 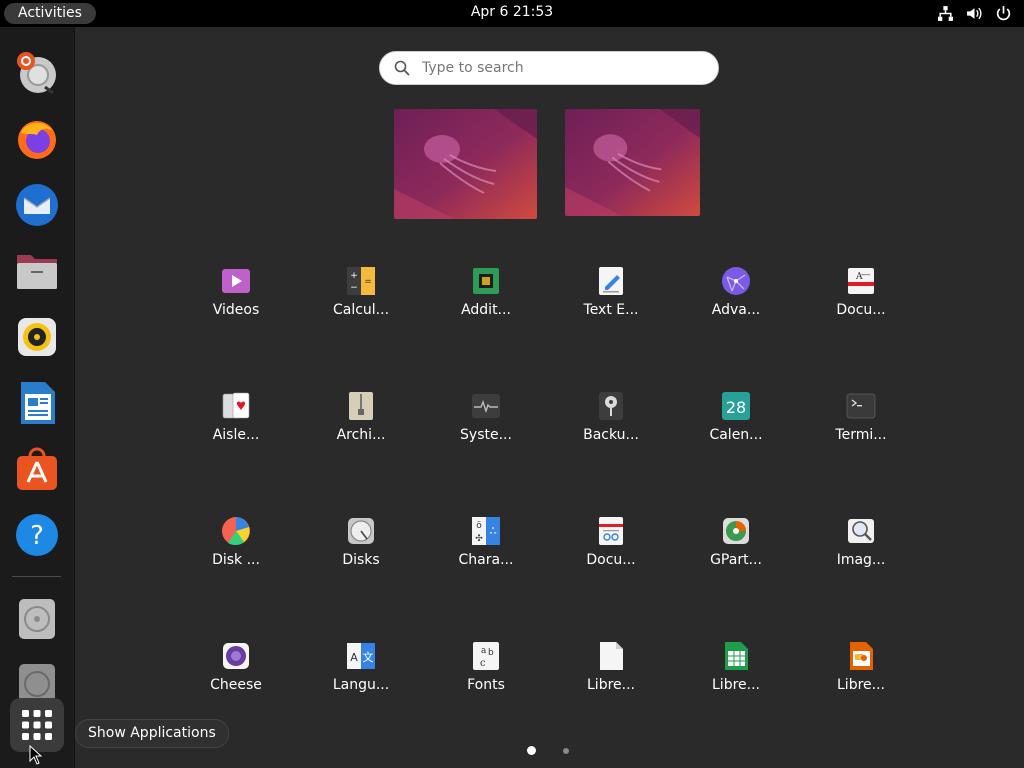 I want to click on installer-icon, so click(x=36, y=73).